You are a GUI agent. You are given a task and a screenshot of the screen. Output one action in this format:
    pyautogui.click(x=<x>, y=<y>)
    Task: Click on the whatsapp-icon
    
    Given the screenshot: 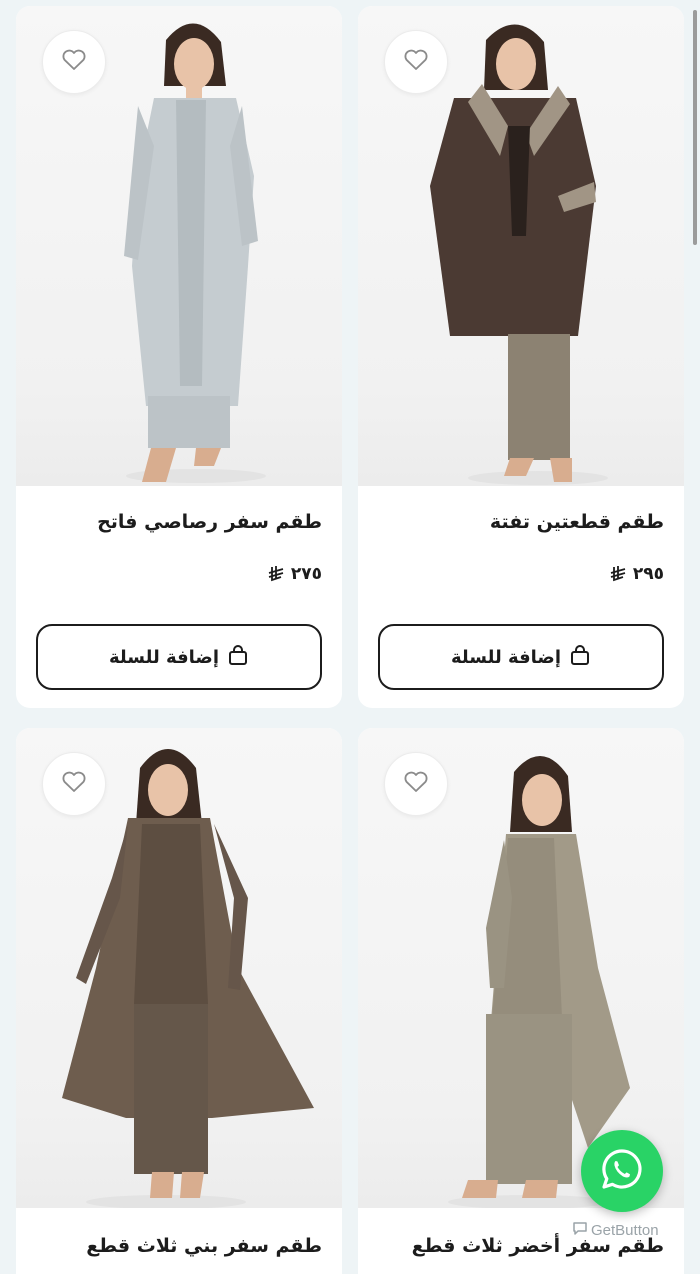 What is the action you would take?
    pyautogui.click(x=622, y=1171)
    